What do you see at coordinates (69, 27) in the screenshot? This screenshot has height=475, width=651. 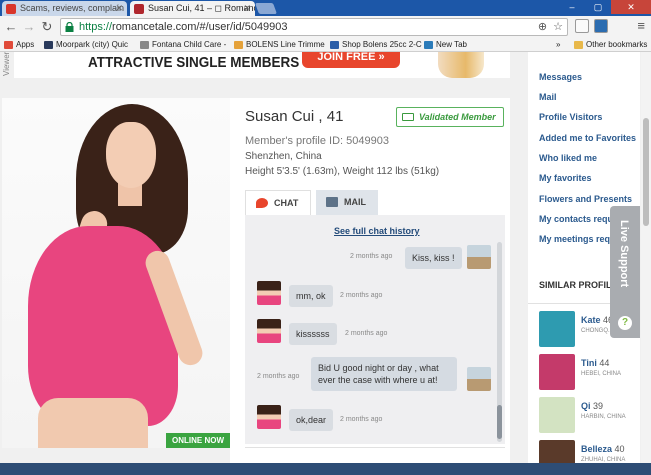 I see `lock-icon` at bounding box center [69, 27].